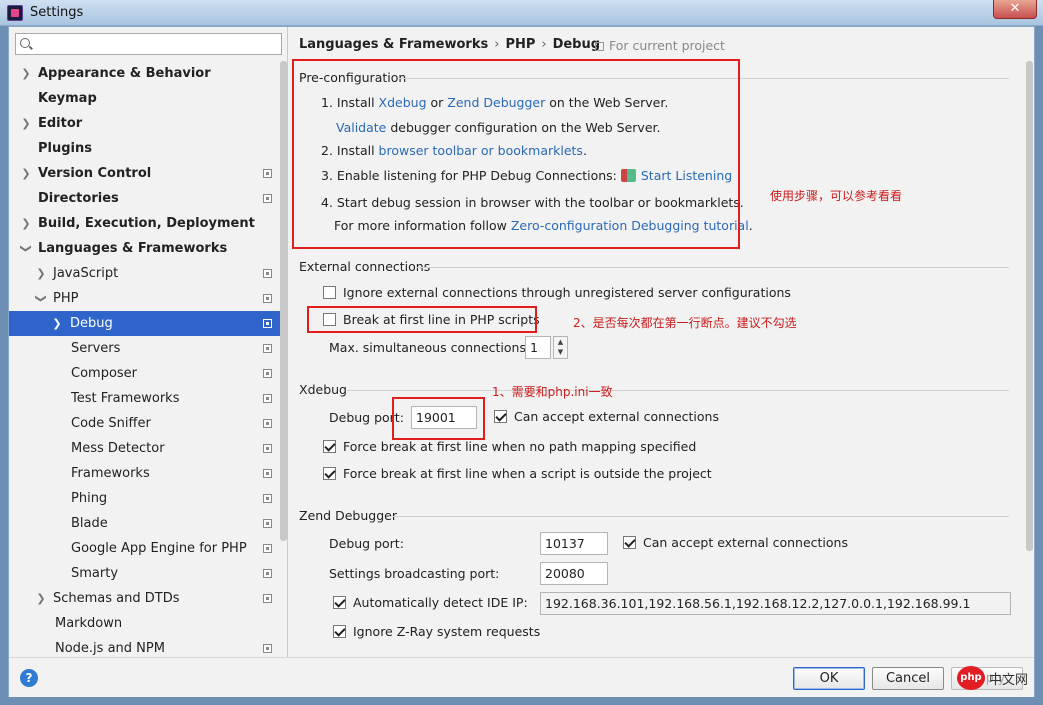  I want to click on sidebar-item-label: Phing, so click(89, 498).